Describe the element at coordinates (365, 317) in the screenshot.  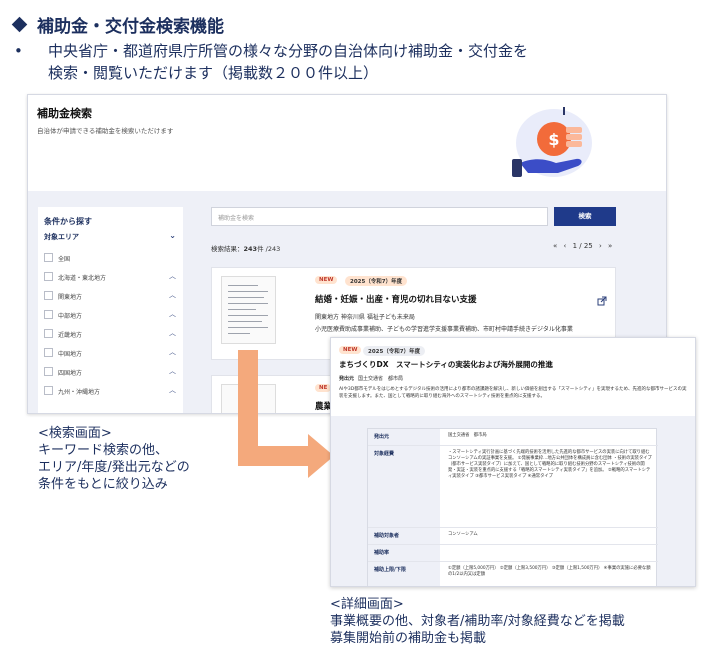
I see `card-meta: 関東地方 神奈川県 福祉子ども未来局` at that location.